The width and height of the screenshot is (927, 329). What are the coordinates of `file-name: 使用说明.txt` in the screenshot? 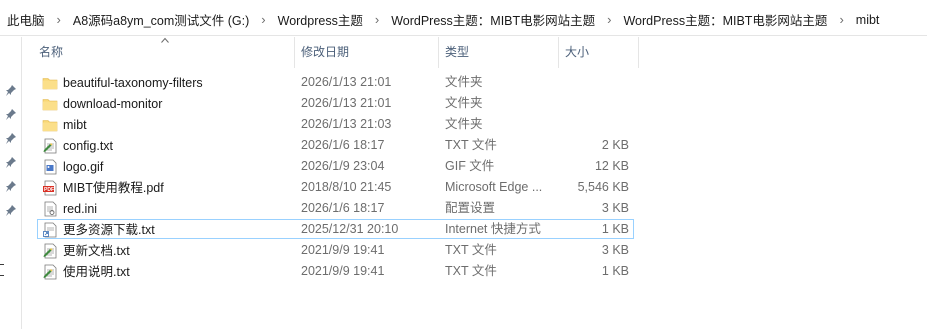 It's located at (96, 271).